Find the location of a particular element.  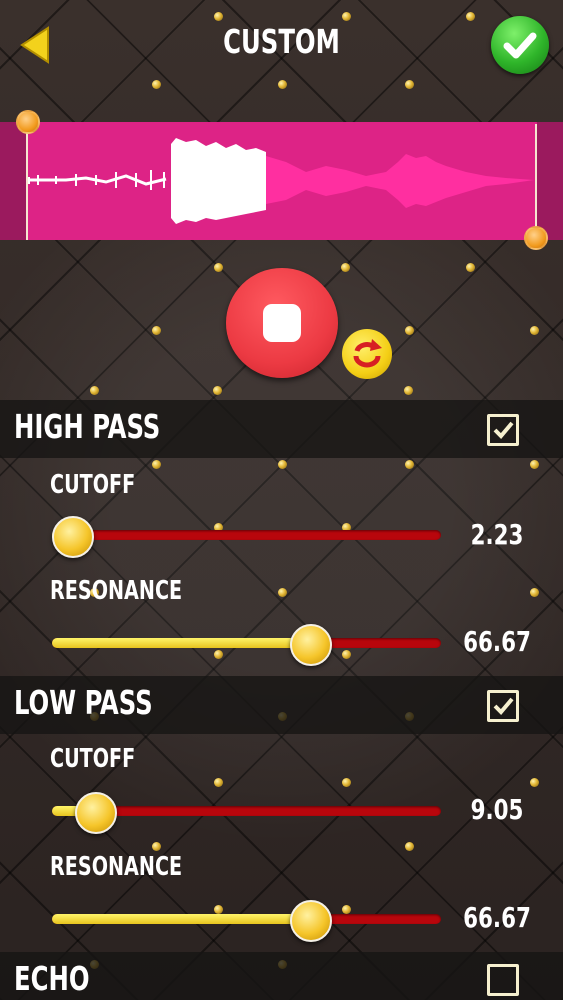

low-pass-cutoff-label: CUTOFF is located at coordinates (93, 759).